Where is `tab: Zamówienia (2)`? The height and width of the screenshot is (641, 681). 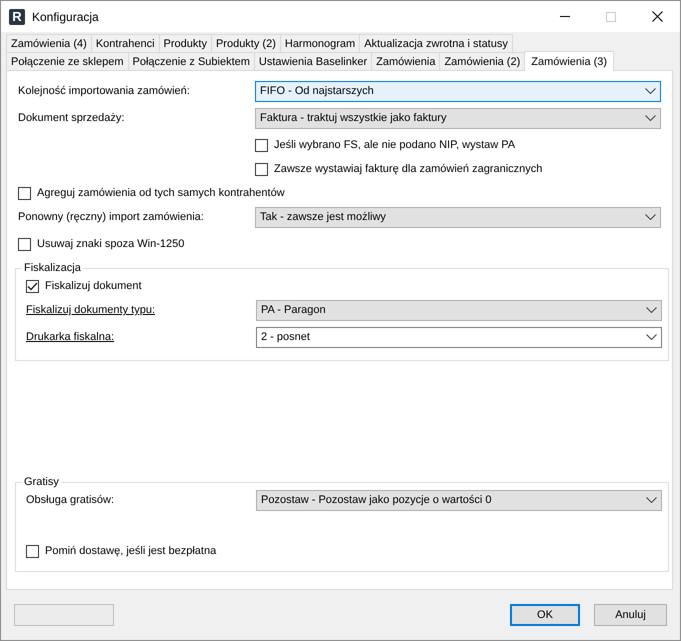
tab: Zamówienia (2) is located at coordinates (482, 61).